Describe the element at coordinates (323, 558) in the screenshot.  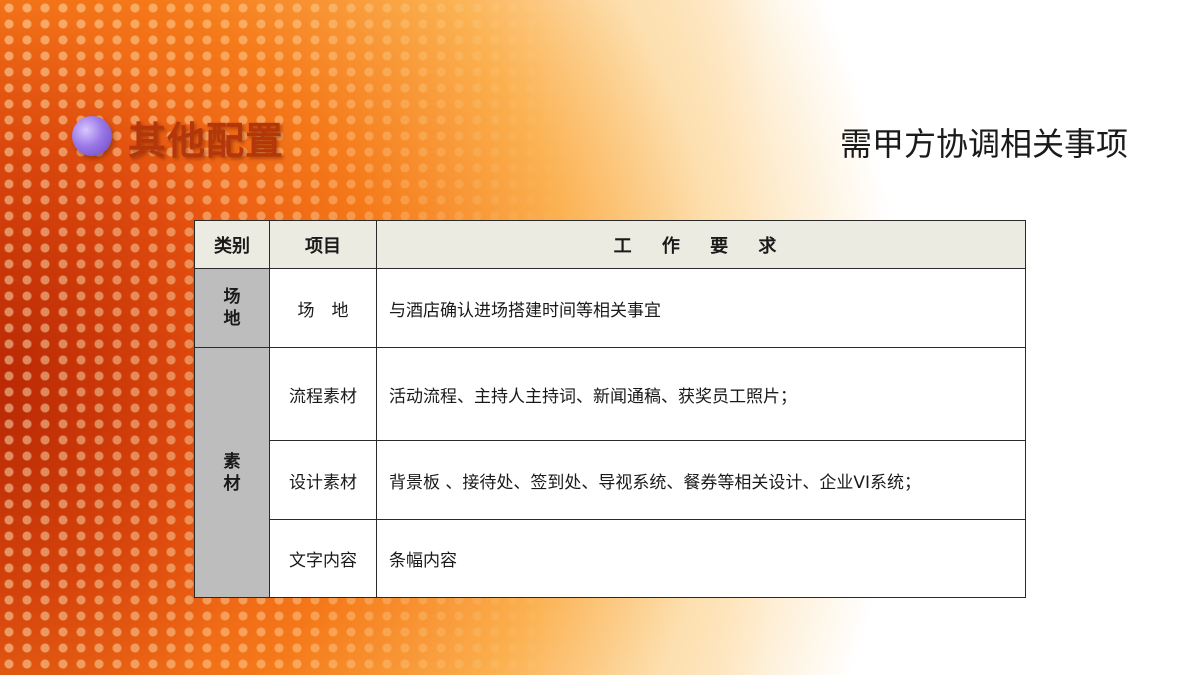
I see `item-cell: 文字内容` at that location.